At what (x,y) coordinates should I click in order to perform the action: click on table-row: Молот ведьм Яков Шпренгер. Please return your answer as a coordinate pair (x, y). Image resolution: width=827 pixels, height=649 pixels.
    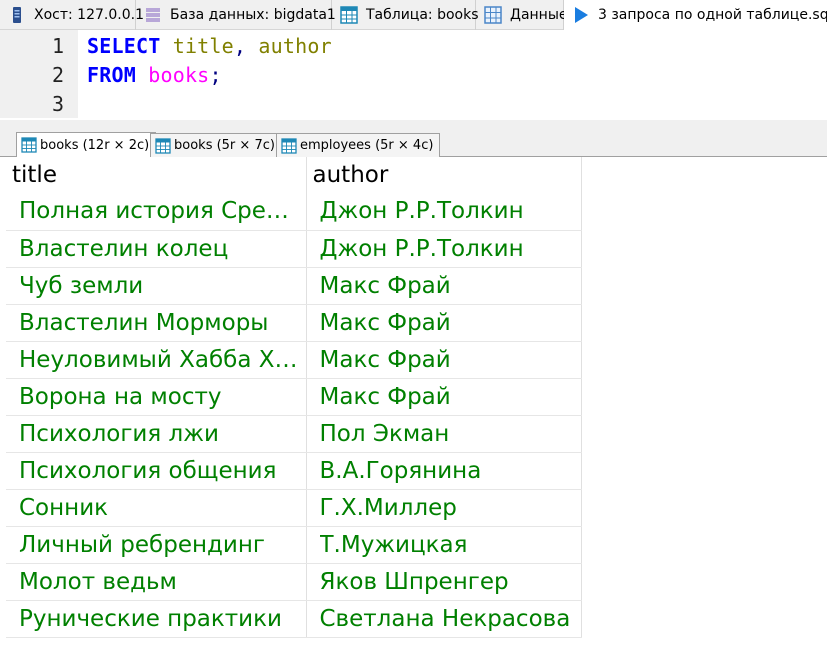
    Looking at the image, I should click on (294, 582).